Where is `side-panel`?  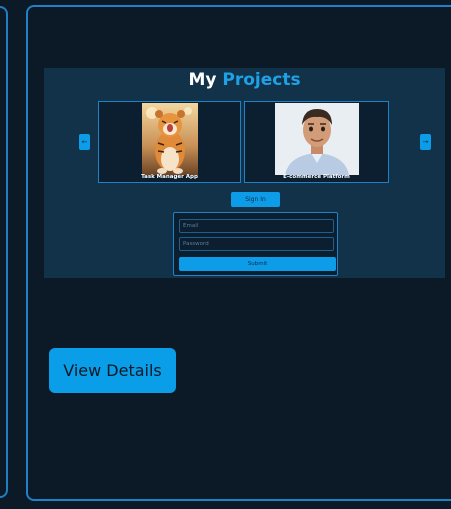 side-panel is located at coordinates (4, 252).